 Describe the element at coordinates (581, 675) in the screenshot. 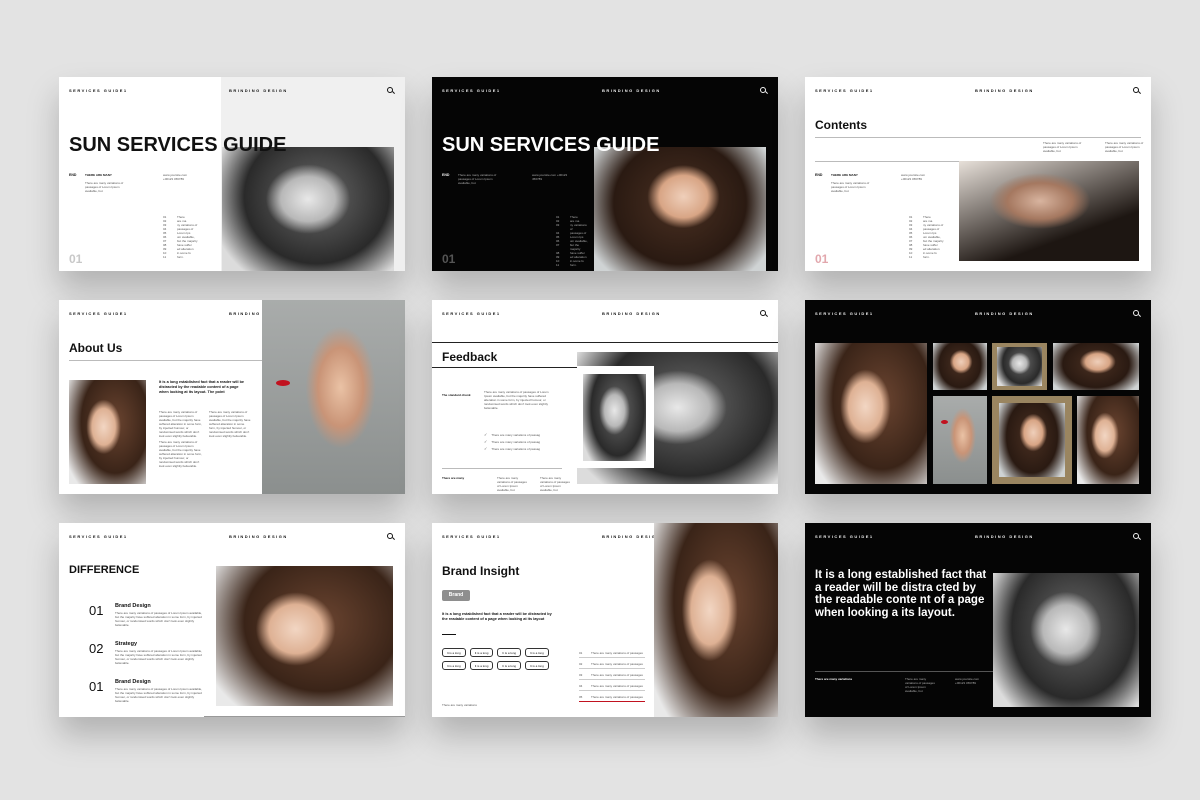

I see `row-number: 03` at that location.